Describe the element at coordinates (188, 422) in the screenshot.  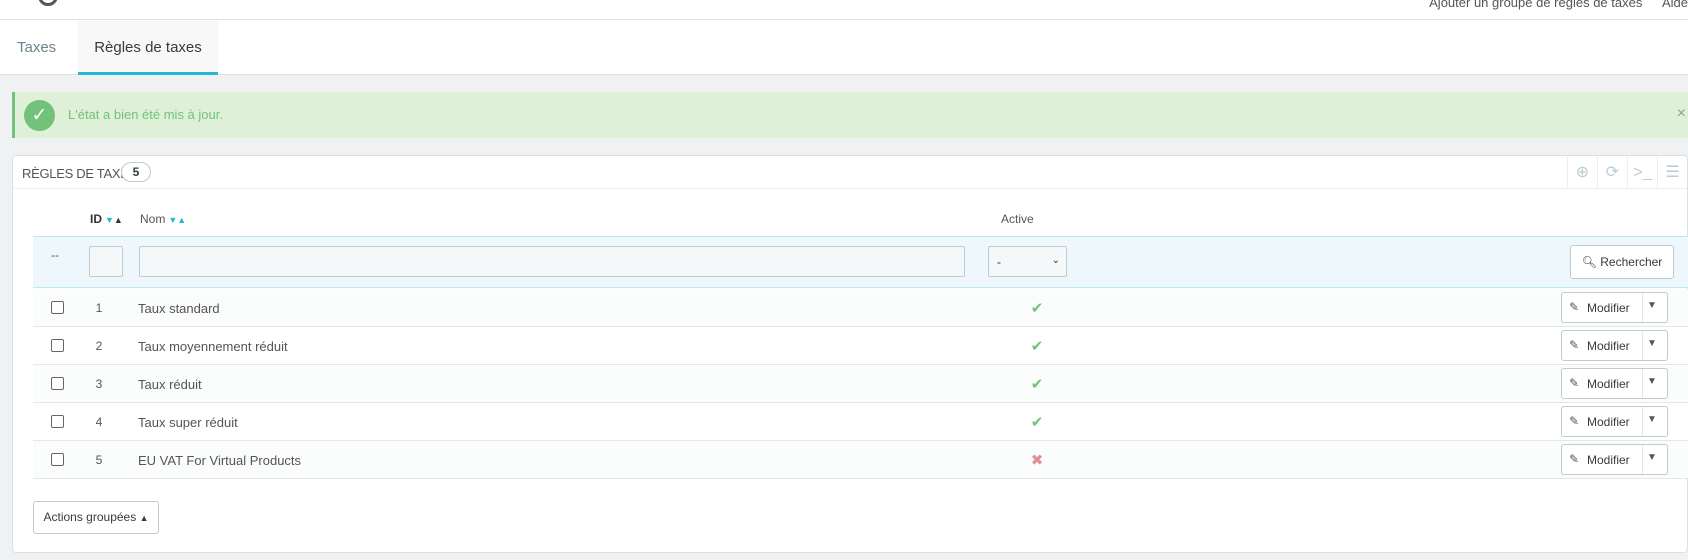
I see `row-name: Taux super réduit` at that location.